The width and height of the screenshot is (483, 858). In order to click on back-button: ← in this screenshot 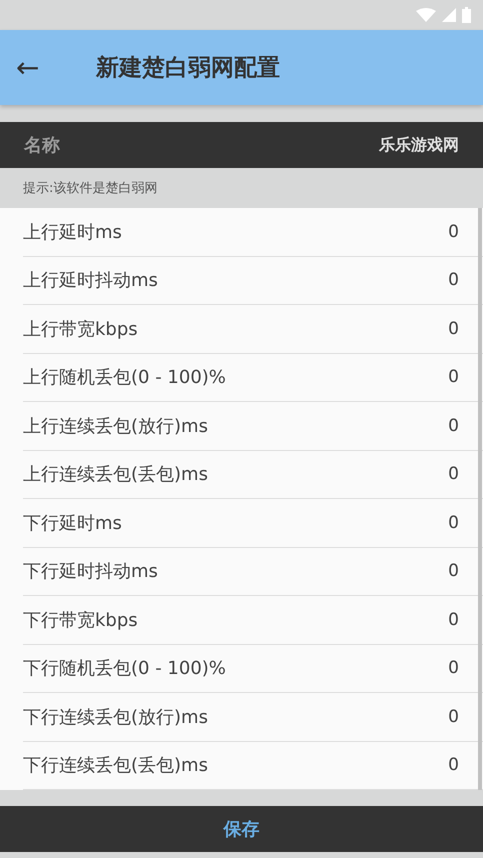, I will do `click(35, 68)`.